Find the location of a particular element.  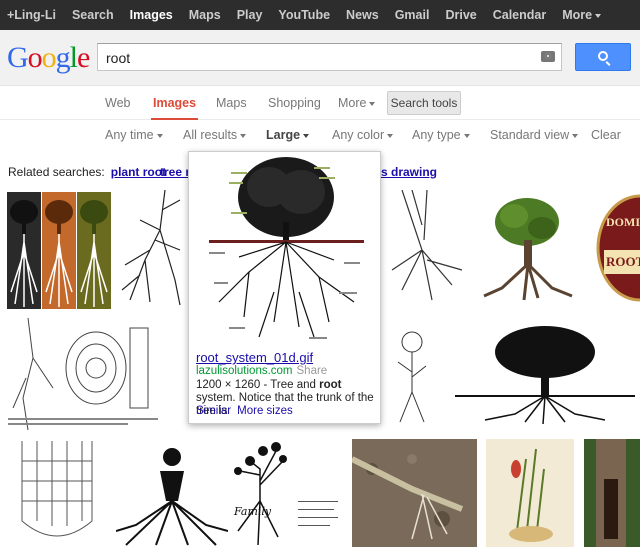

related-link: tree r is located at coordinates (175, 172).